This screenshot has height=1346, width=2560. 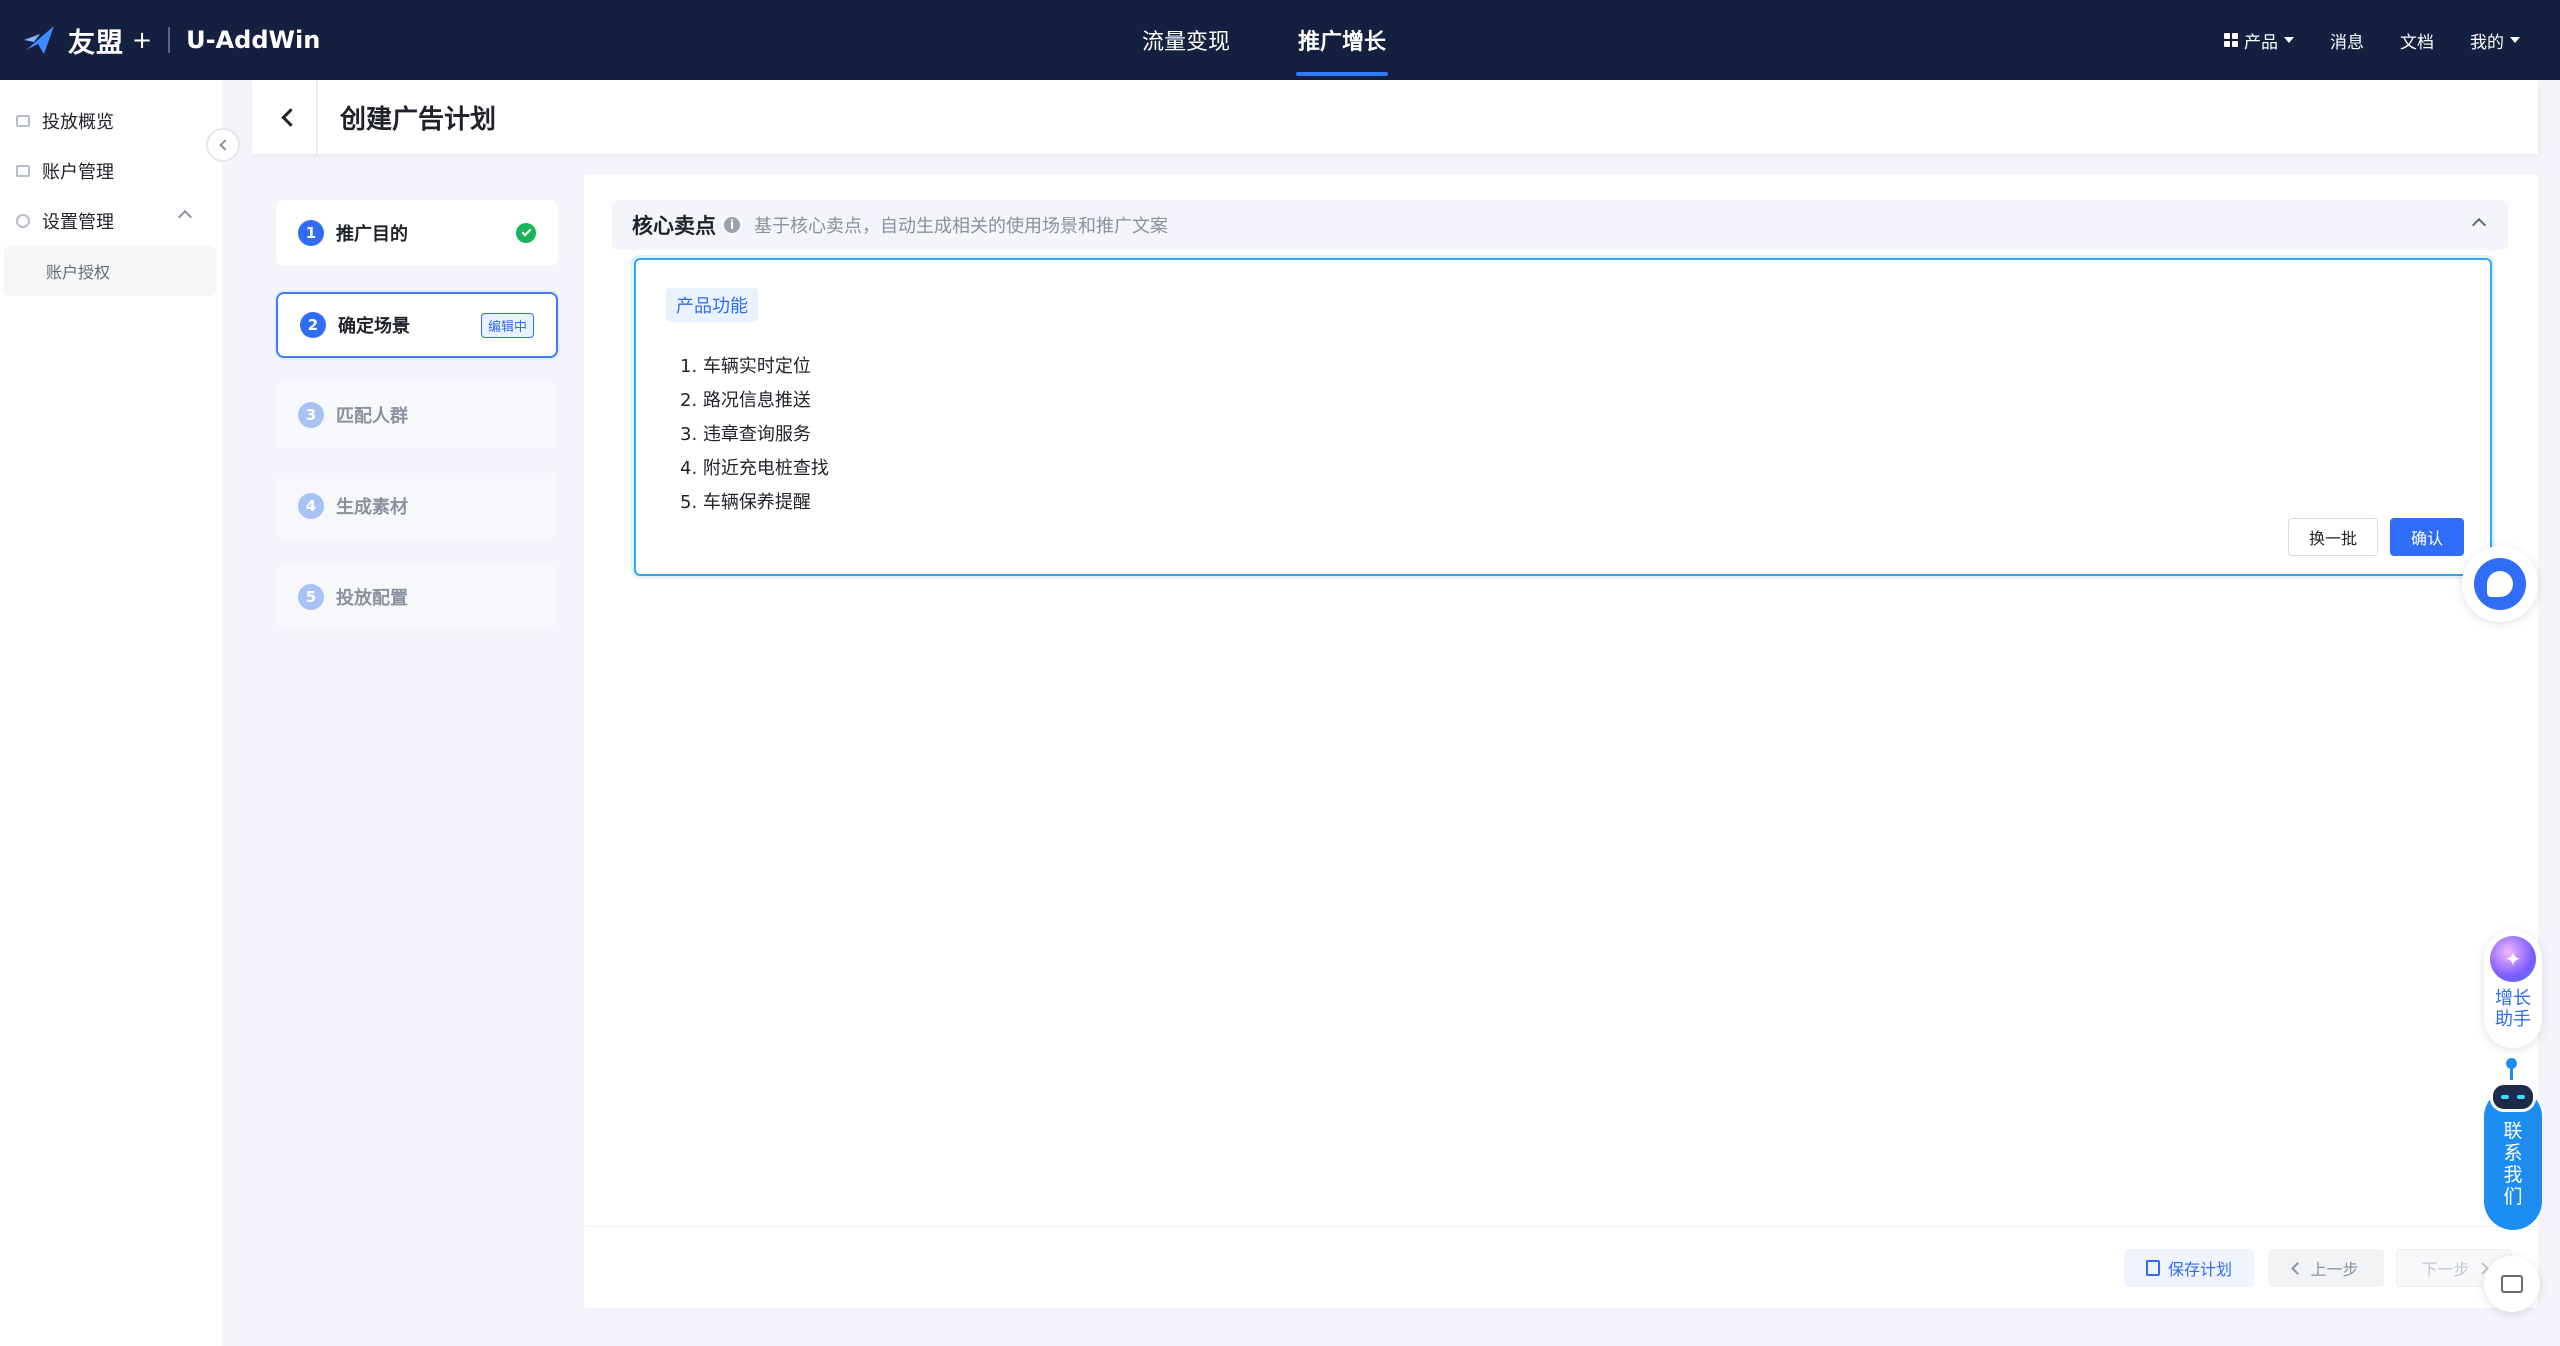 I want to click on step-label: 投放配置, so click(x=372, y=598).